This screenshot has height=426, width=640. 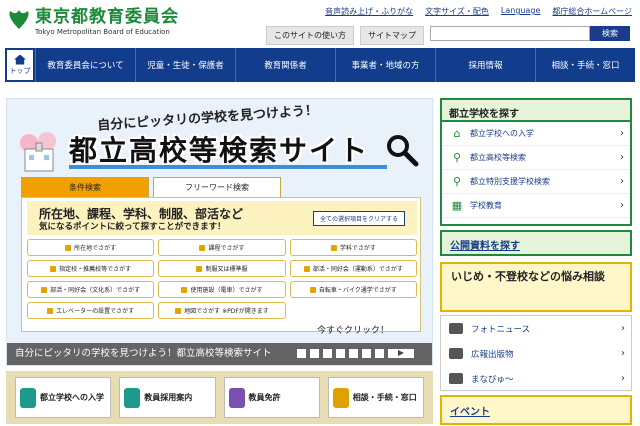 I want to click on option-map: 地図でさがす ※PDFが開きます, so click(x=222, y=310).